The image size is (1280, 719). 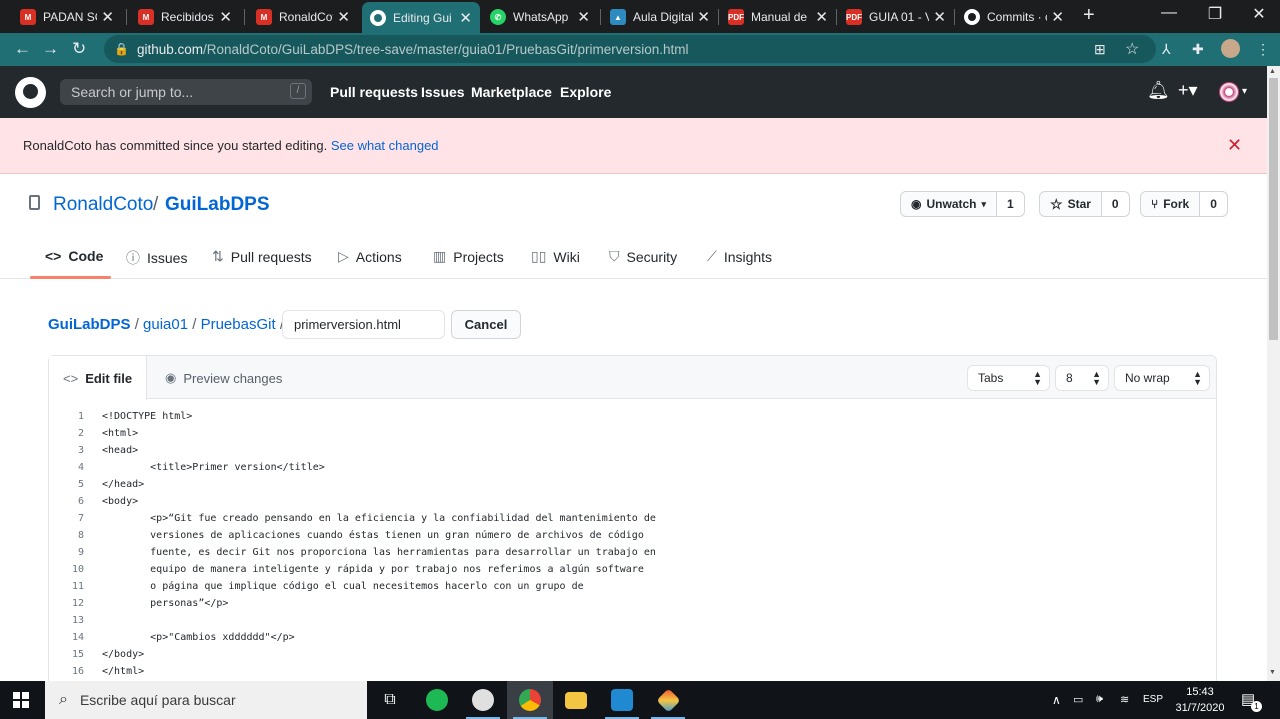 I want to click on repo-owner-link: RonaldCoto, so click(x=103, y=205).